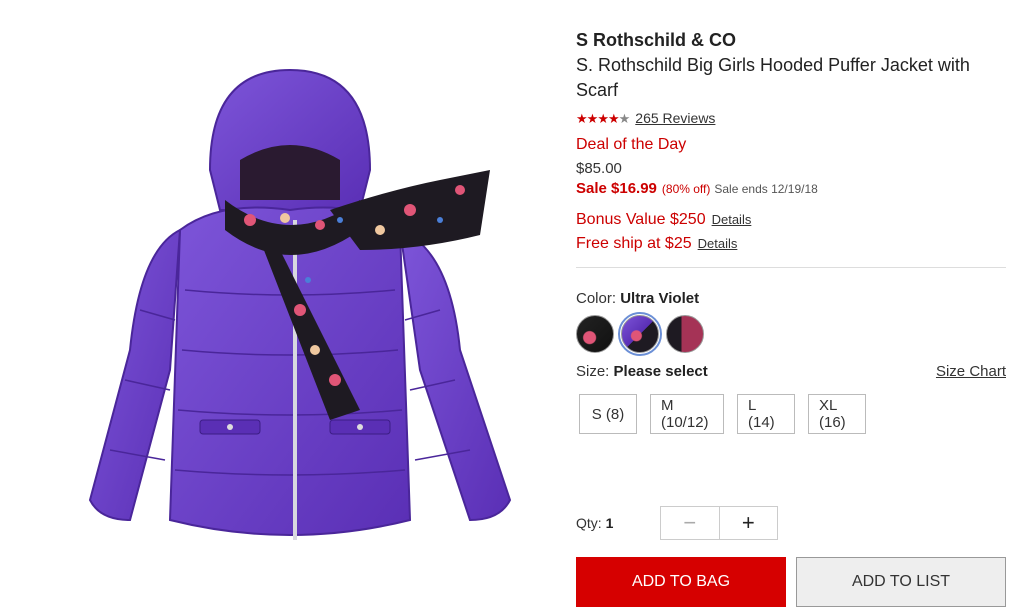 The image size is (1012, 607). I want to click on size-selector-header: Size: Please select Size Chart, so click(791, 371).